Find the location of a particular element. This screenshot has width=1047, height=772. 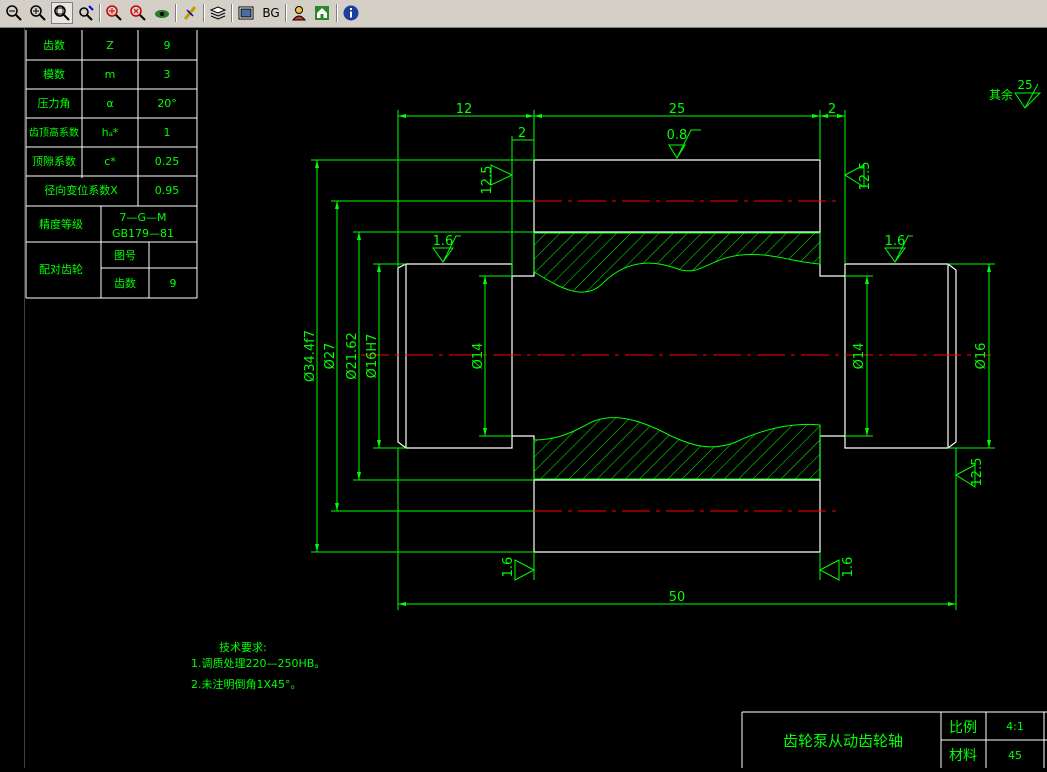

tech-req-title: 技术要求: is located at coordinates (243, 647).